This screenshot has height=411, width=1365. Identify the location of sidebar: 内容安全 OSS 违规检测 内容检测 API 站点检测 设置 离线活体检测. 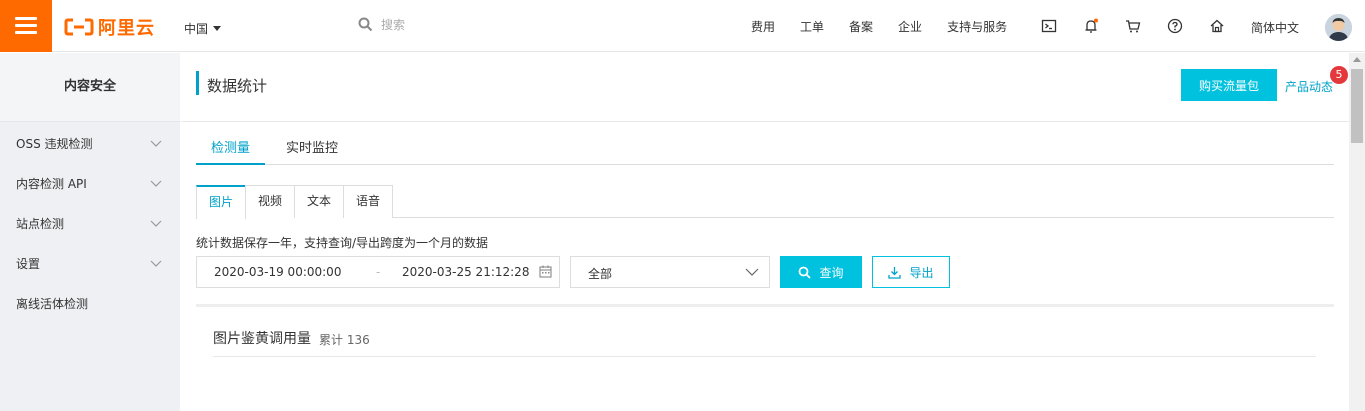
(90, 232).